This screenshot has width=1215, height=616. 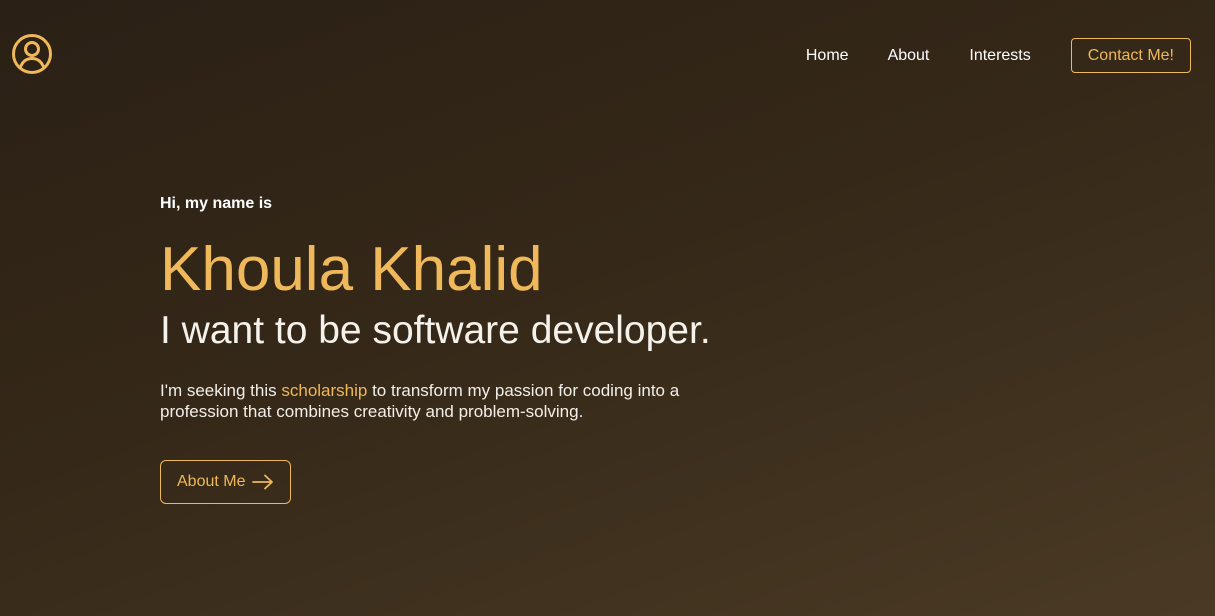 What do you see at coordinates (1130, 55) in the screenshot?
I see `contact-me-button: Contact Me!` at bounding box center [1130, 55].